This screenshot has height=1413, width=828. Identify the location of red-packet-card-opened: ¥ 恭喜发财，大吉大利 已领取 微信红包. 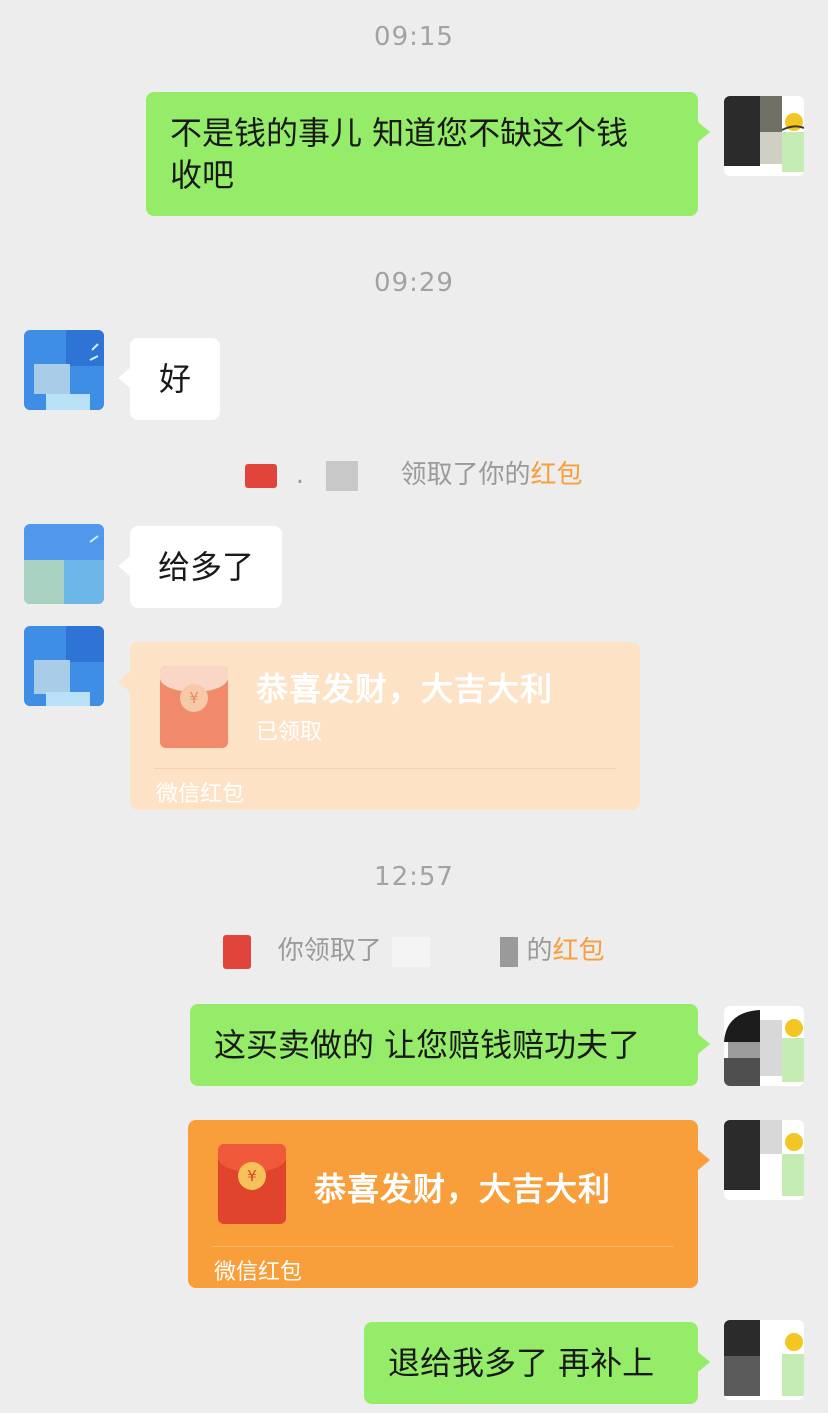
(385, 726).